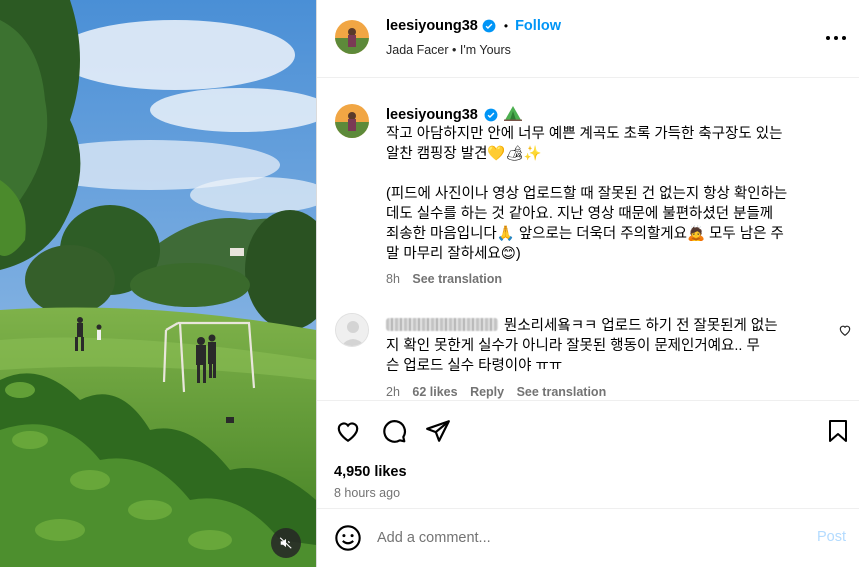 The image size is (859, 567). I want to click on default-avatar-icon, so click(352, 330).